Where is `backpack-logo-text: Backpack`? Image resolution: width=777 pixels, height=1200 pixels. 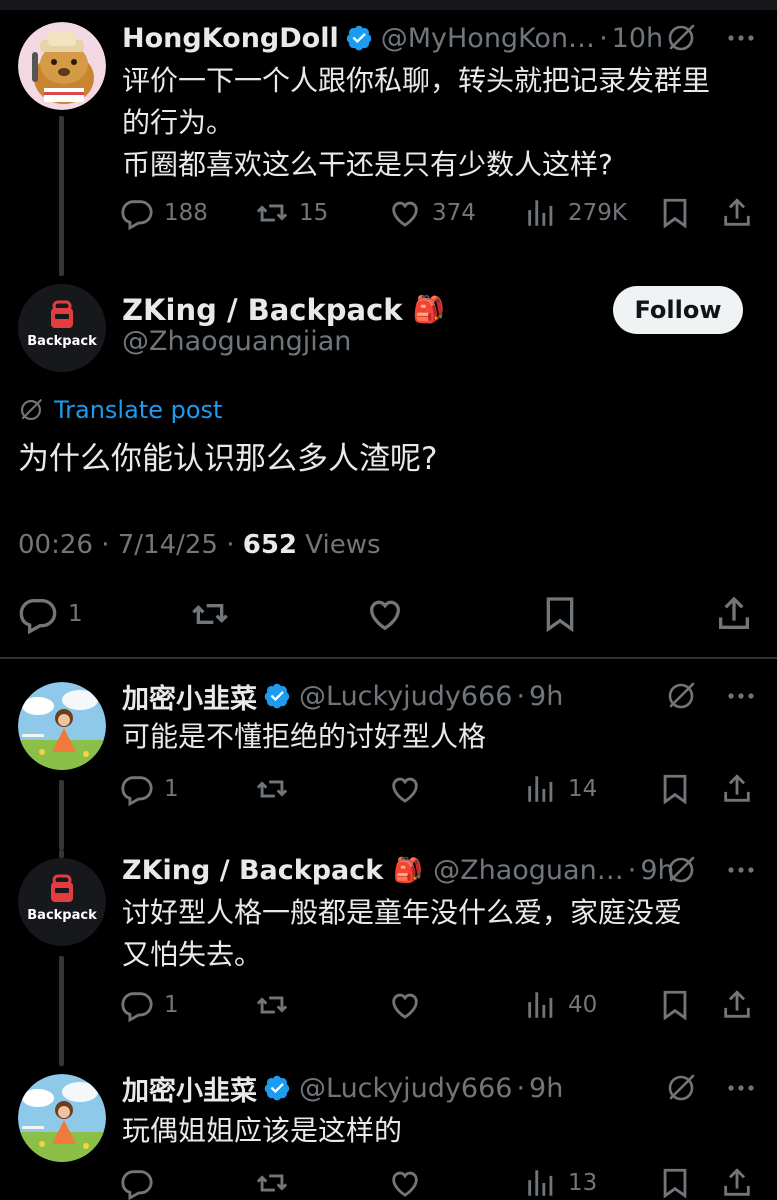 backpack-logo-text: Backpack is located at coordinates (62, 341).